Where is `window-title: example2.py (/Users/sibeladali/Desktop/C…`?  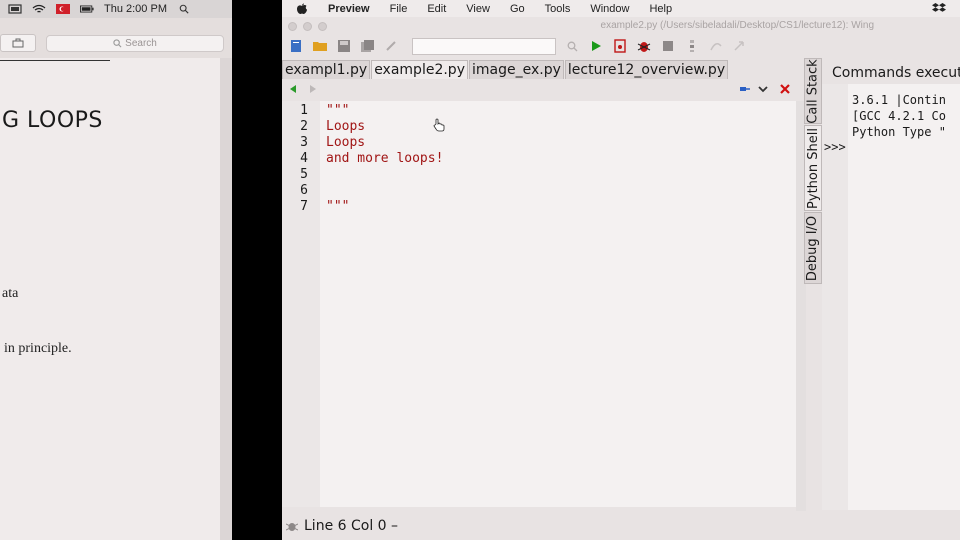
window-title: example2.py (/Users/sibeladali/Desktop/C… is located at coordinates (737, 25).